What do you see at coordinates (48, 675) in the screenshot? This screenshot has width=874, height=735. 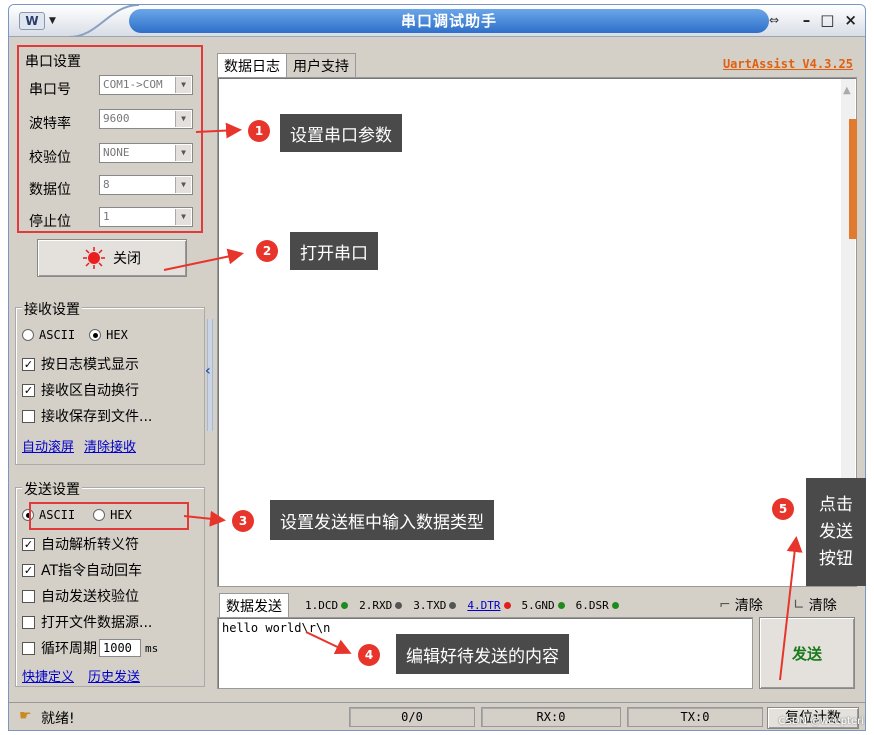 I see `shortcut-define-link: 快捷定义` at bounding box center [48, 675].